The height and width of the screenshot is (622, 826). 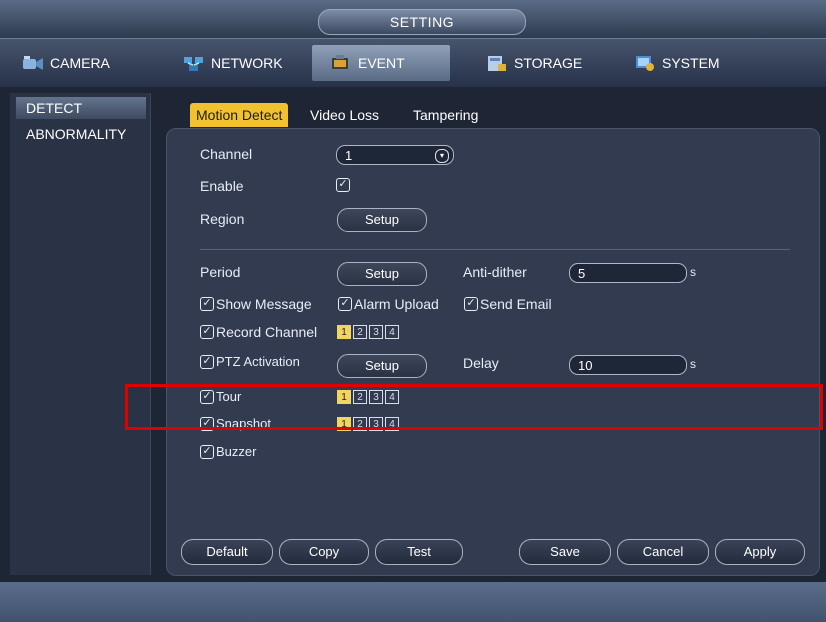 What do you see at coordinates (207, 362) in the screenshot?
I see `ptz-activation-checkbox: ✓` at bounding box center [207, 362].